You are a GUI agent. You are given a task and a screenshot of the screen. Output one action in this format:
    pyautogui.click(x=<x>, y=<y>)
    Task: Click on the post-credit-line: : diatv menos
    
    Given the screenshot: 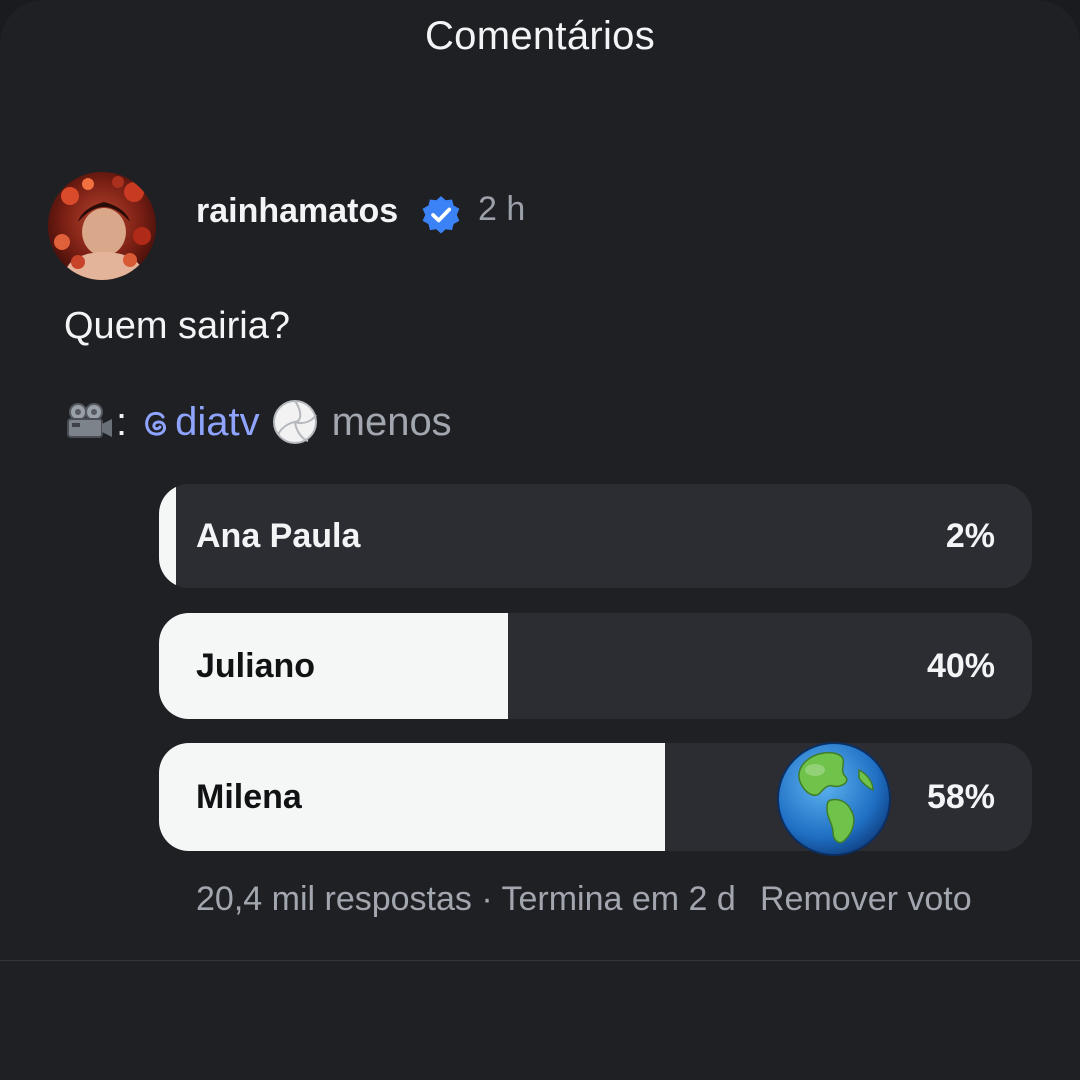 What is the action you would take?
    pyautogui.click(x=257, y=422)
    